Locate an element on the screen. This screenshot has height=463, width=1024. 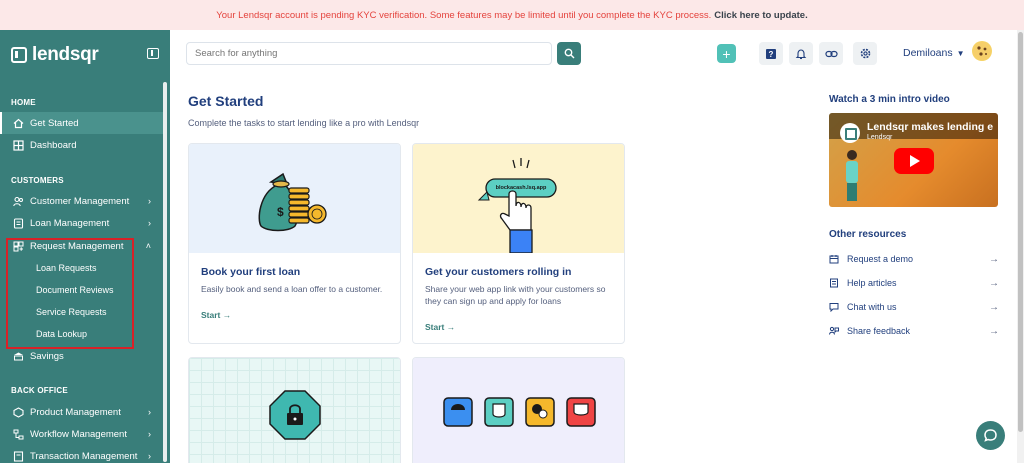
intro-video-thumbnail: Lendsqr makes lending e Lendsqr is located at coordinates (913, 160).